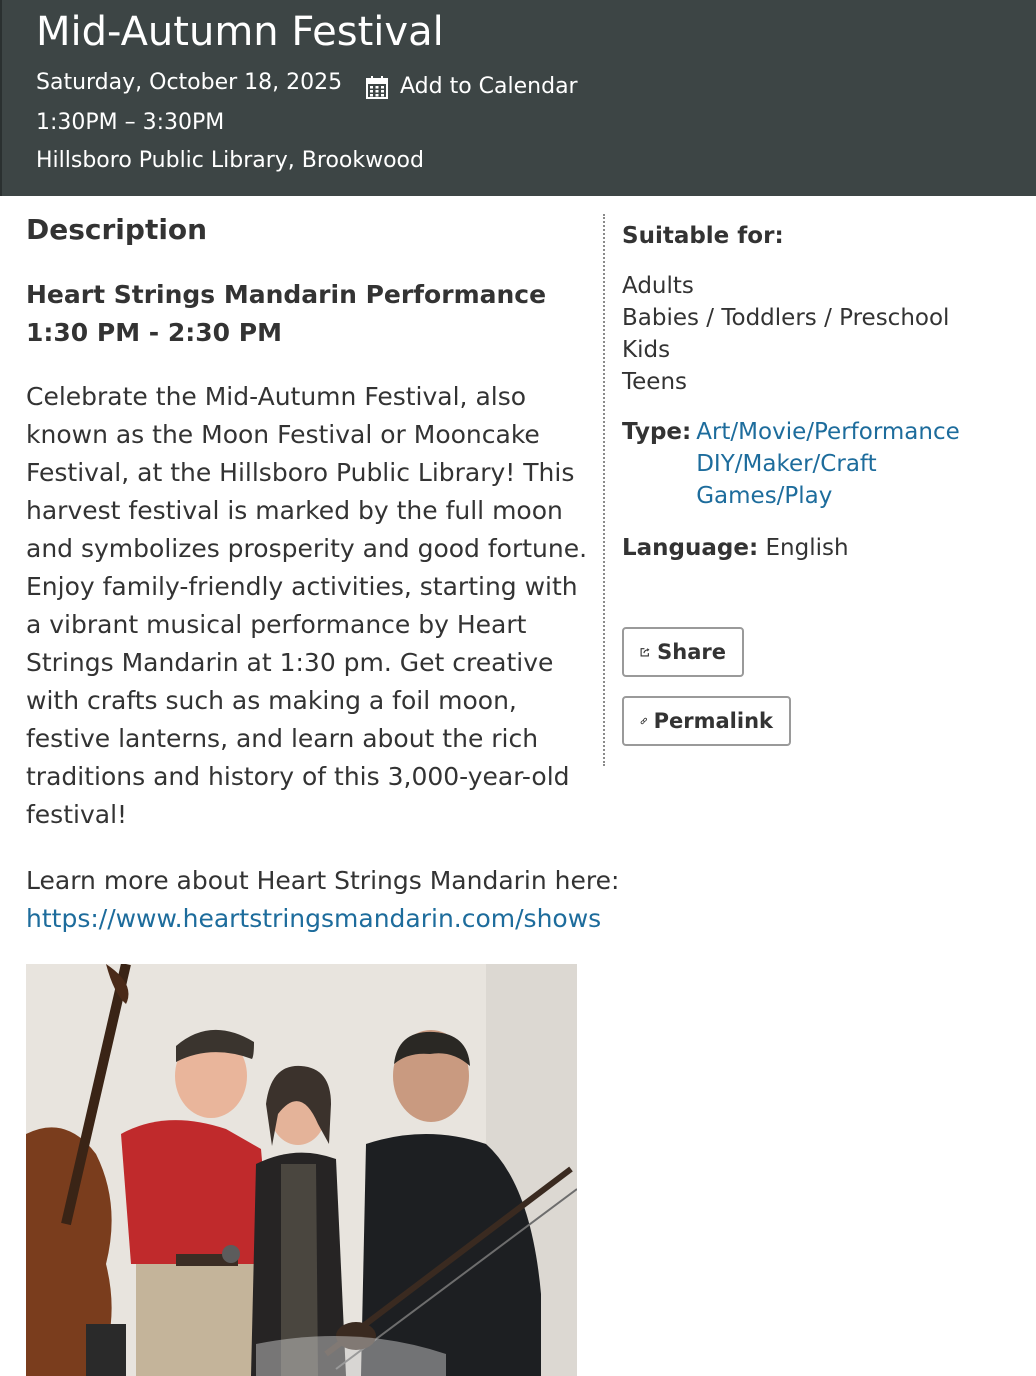  I want to click on audience-item: Kids, so click(646, 350).